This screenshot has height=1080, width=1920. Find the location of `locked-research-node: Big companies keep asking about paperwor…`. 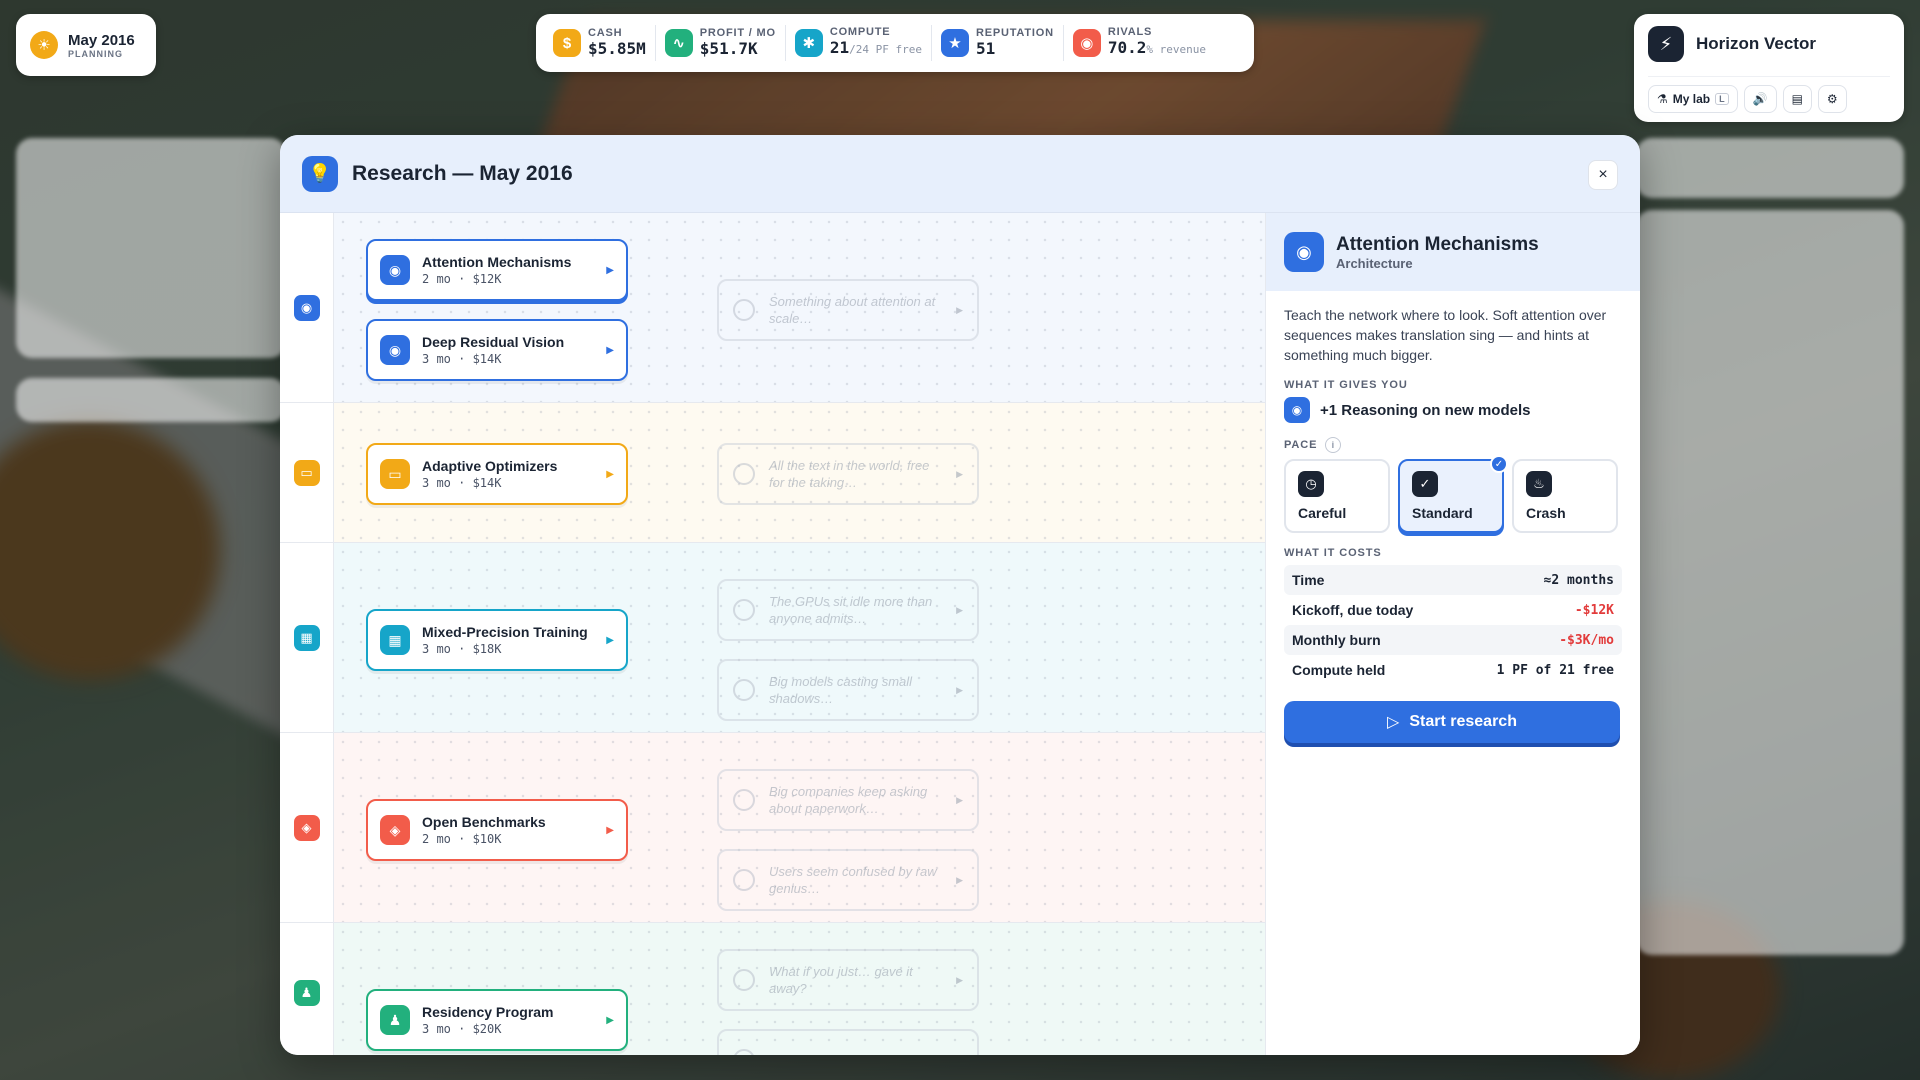

locked-research-node: Big companies keep asking about paperwor… is located at coordinates (848, 800).